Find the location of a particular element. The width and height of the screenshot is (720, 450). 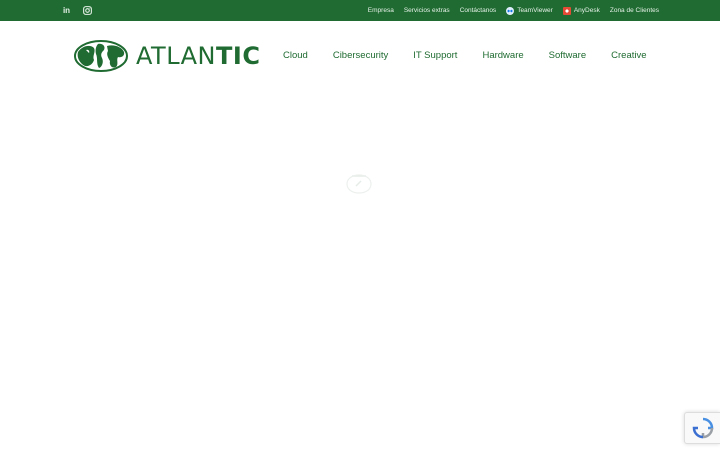

link-contactanos: Contáctanos is located at coordinates (478, 10).